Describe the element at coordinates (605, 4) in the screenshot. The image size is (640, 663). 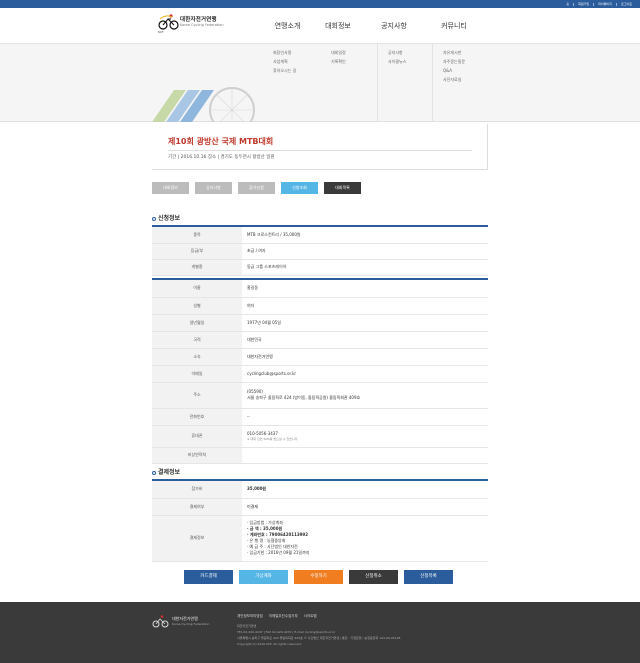
I see `top-link-mypage: 마이페이지` at that location.